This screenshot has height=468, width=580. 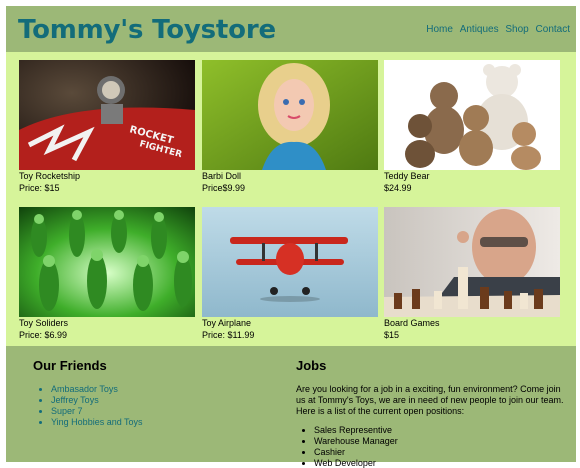 What do you see at coordinates (43, 335) in the screenshot?
I see `product-price: Price: $6.99` at bounding box center [43, 335].